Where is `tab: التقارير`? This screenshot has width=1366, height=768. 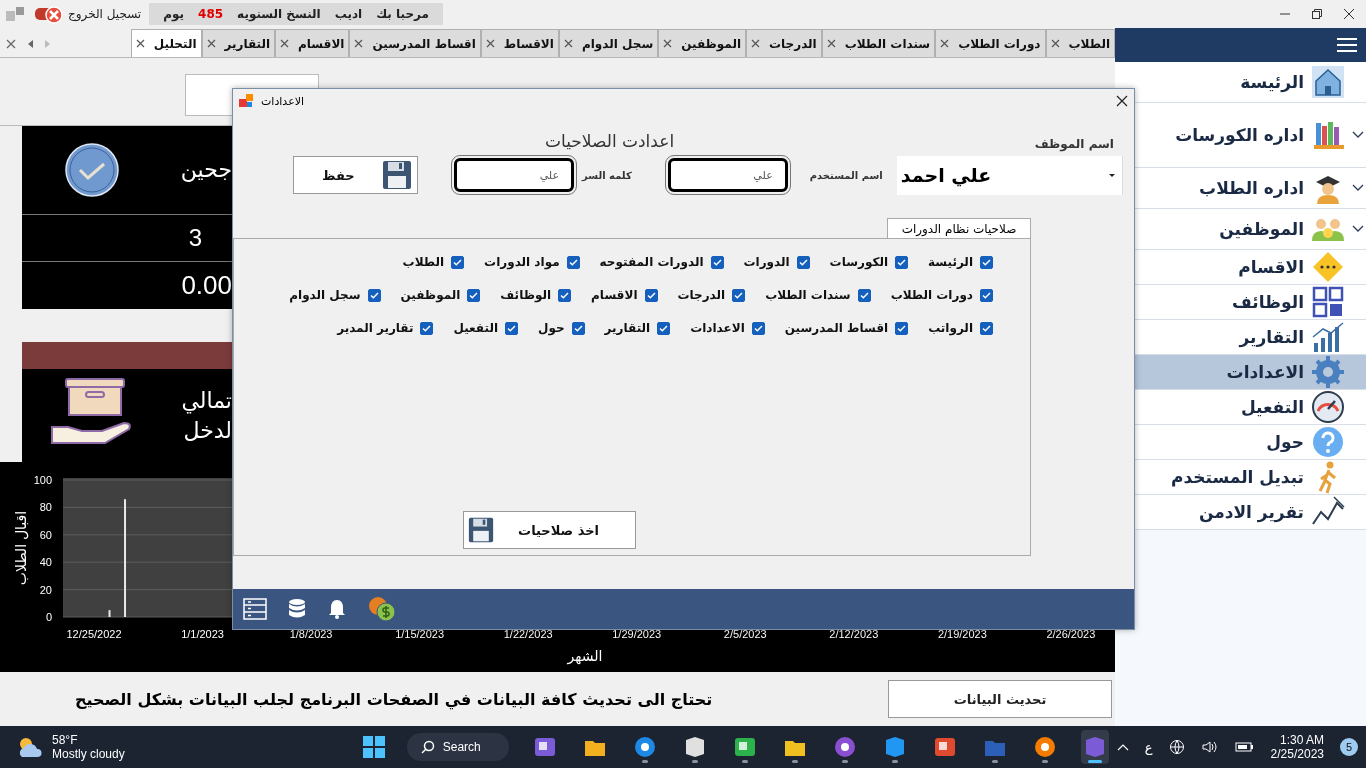 tab: التقارير is located at coordinates (238, 43).